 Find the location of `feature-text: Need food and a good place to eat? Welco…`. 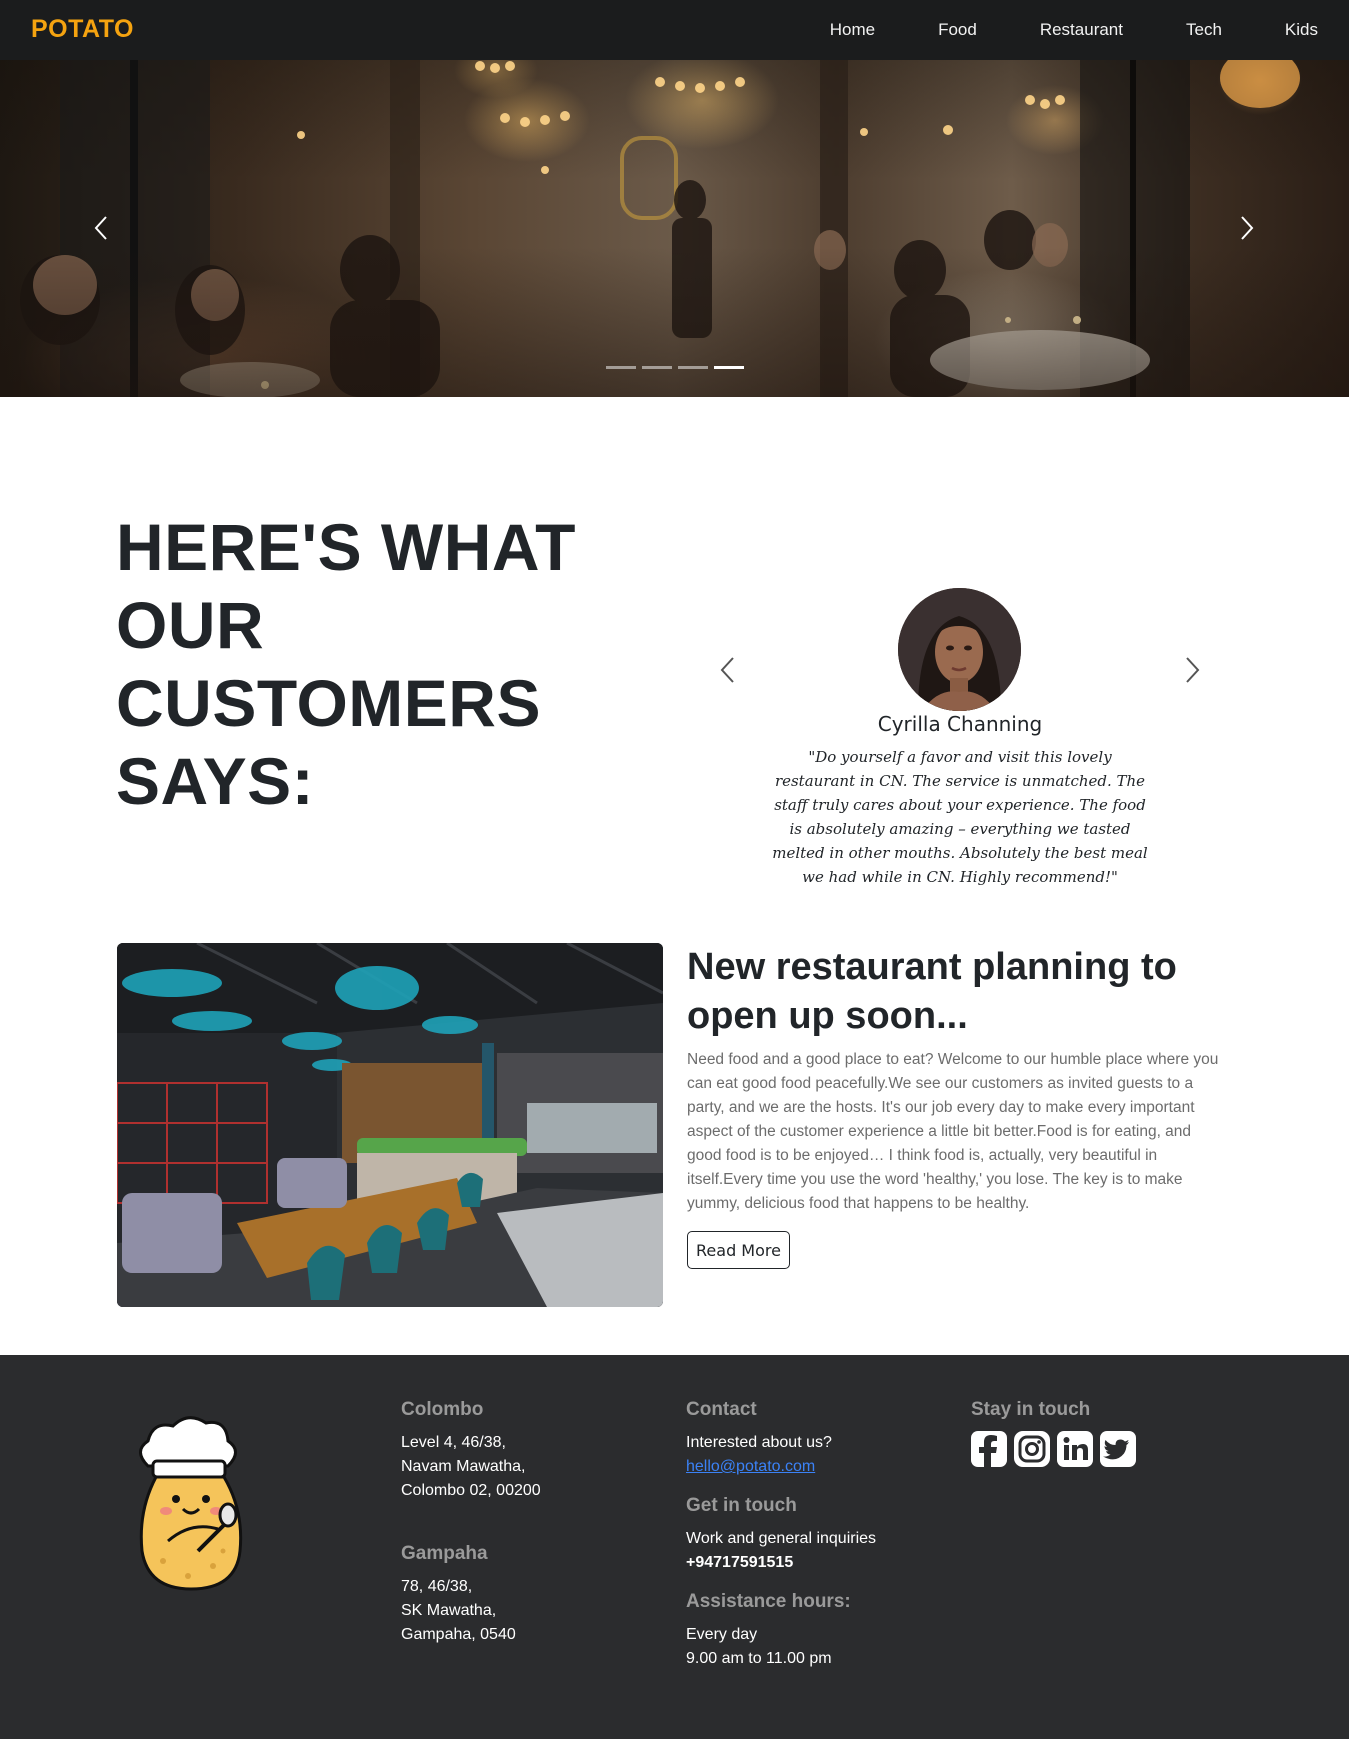

feature-text: Need food and a good place to eat? Welco… is located at coordinates (953, 1131).